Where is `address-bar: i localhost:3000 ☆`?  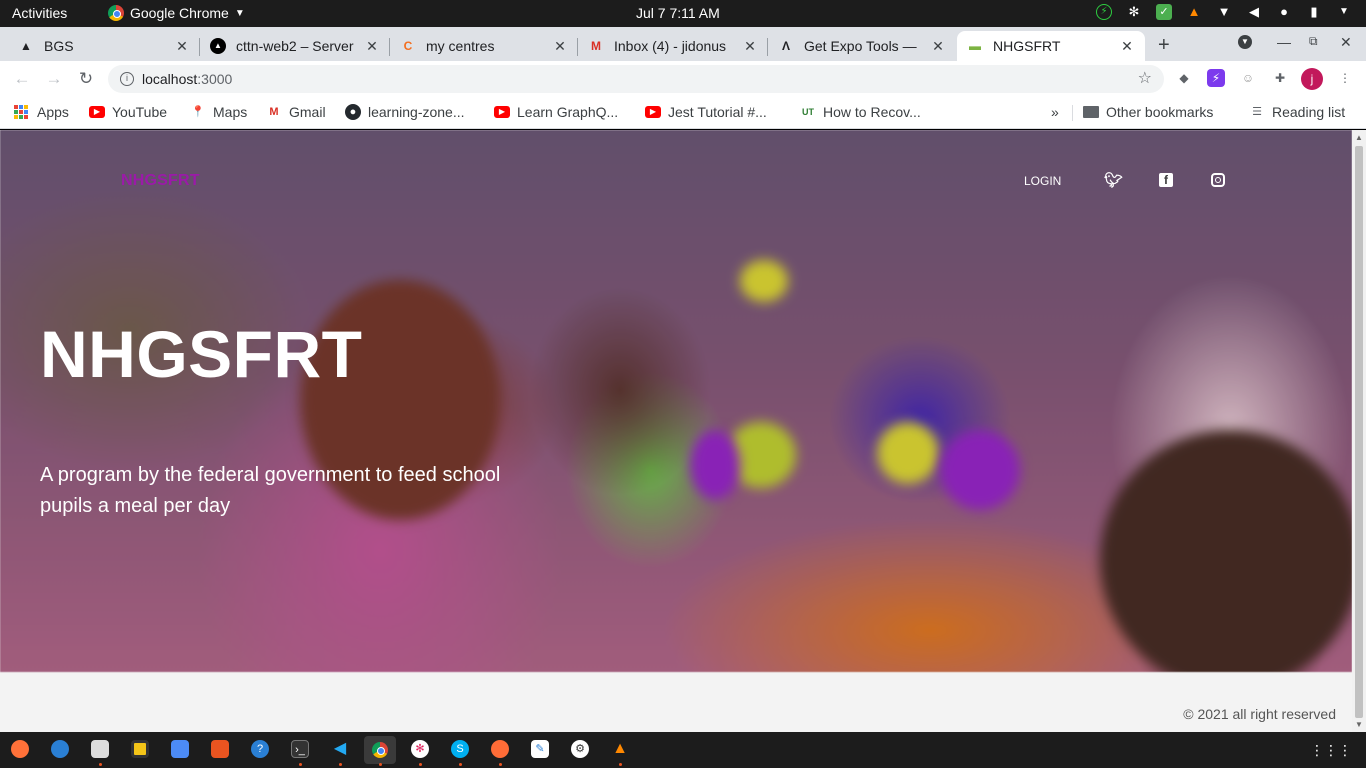 address-bar: i localhost:3000 ☆ is located at coordinates (636, 79).